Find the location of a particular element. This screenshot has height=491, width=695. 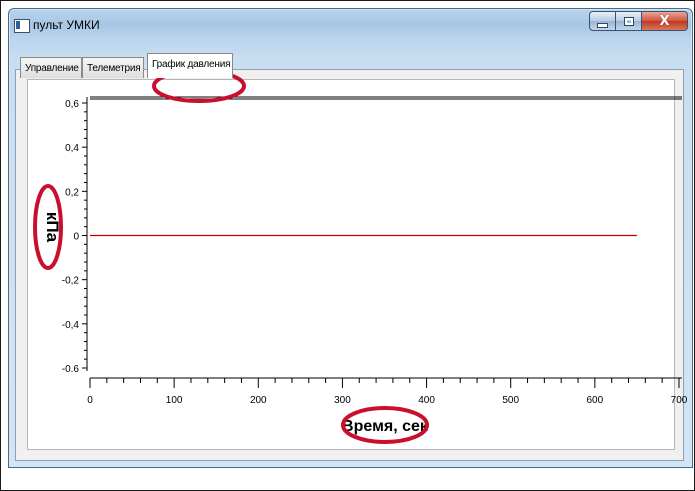

x-tick-label: 0 is located at coordinates (90, 400).